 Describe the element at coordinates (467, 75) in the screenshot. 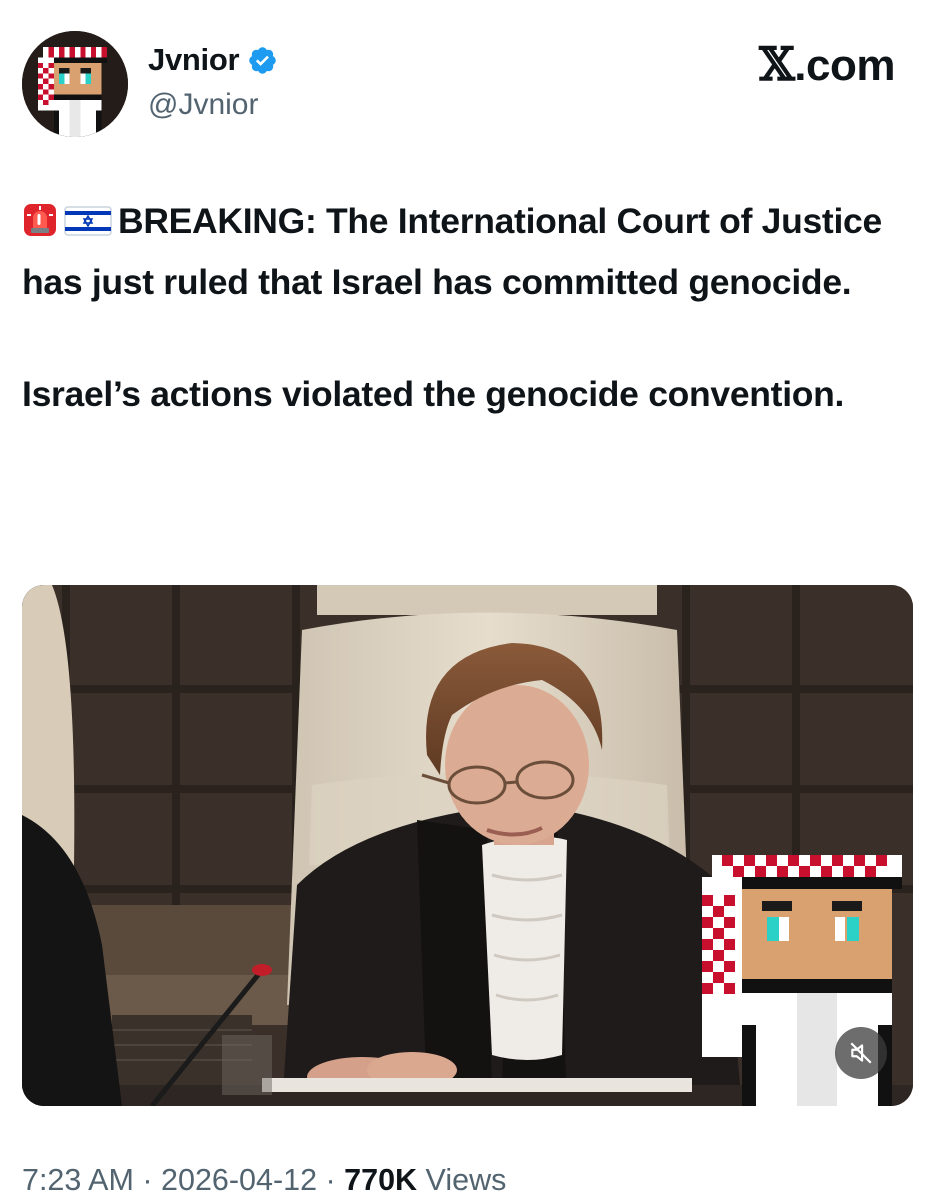

I see `tweet-header: Jvnior @Jvnior 𝕏 .com` at that location.